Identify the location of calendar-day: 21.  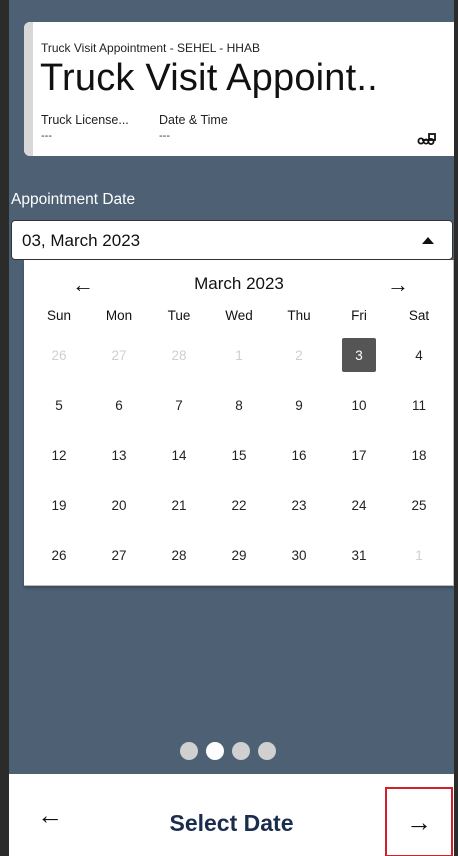
(179, 505).